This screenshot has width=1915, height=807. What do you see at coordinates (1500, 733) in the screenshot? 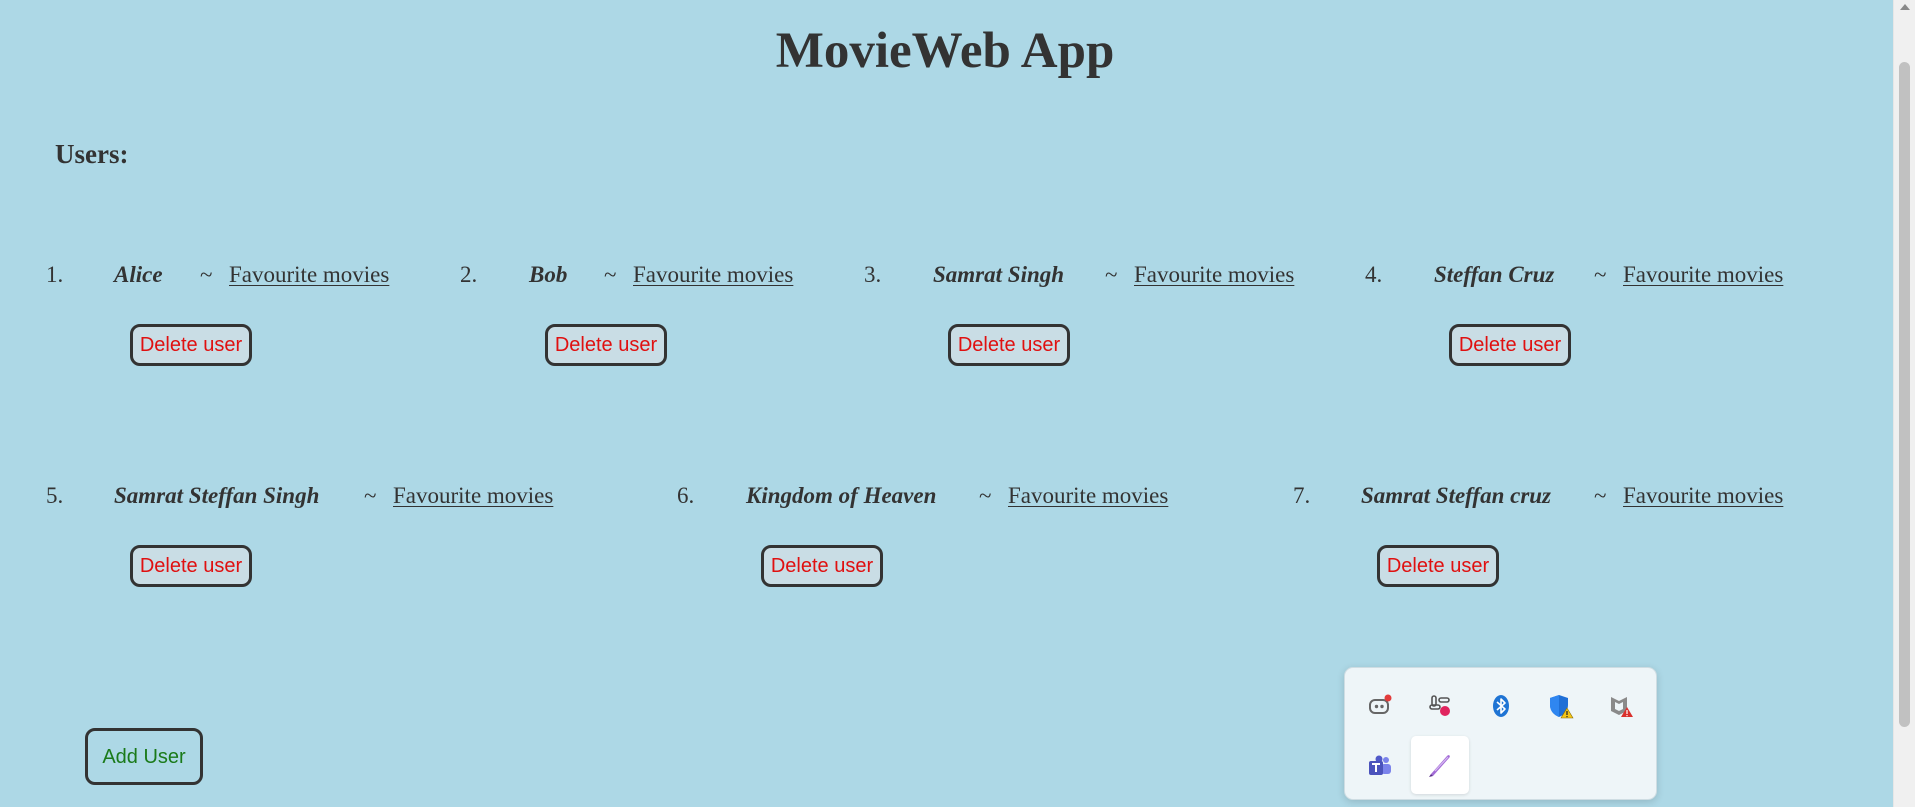
I see `system-tray-flyout` at bounding box center [1500, 733].